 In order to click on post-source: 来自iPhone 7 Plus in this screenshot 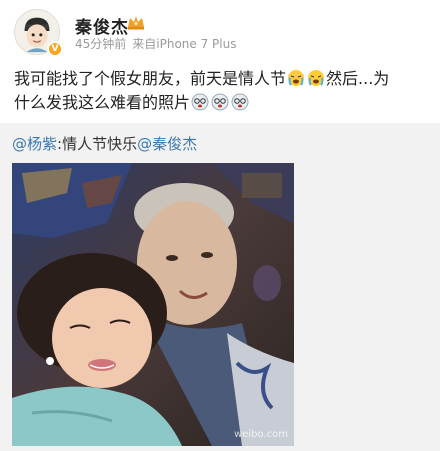, I will do `click(184, 44)`.